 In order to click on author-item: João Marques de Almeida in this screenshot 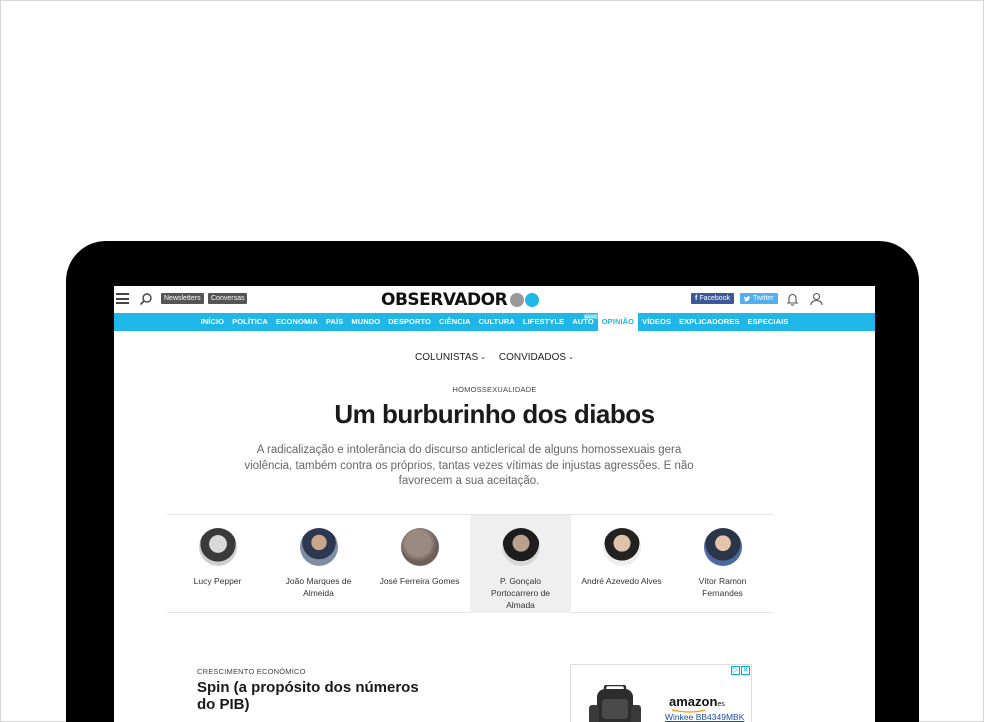, I will do `click(318, 564)`.